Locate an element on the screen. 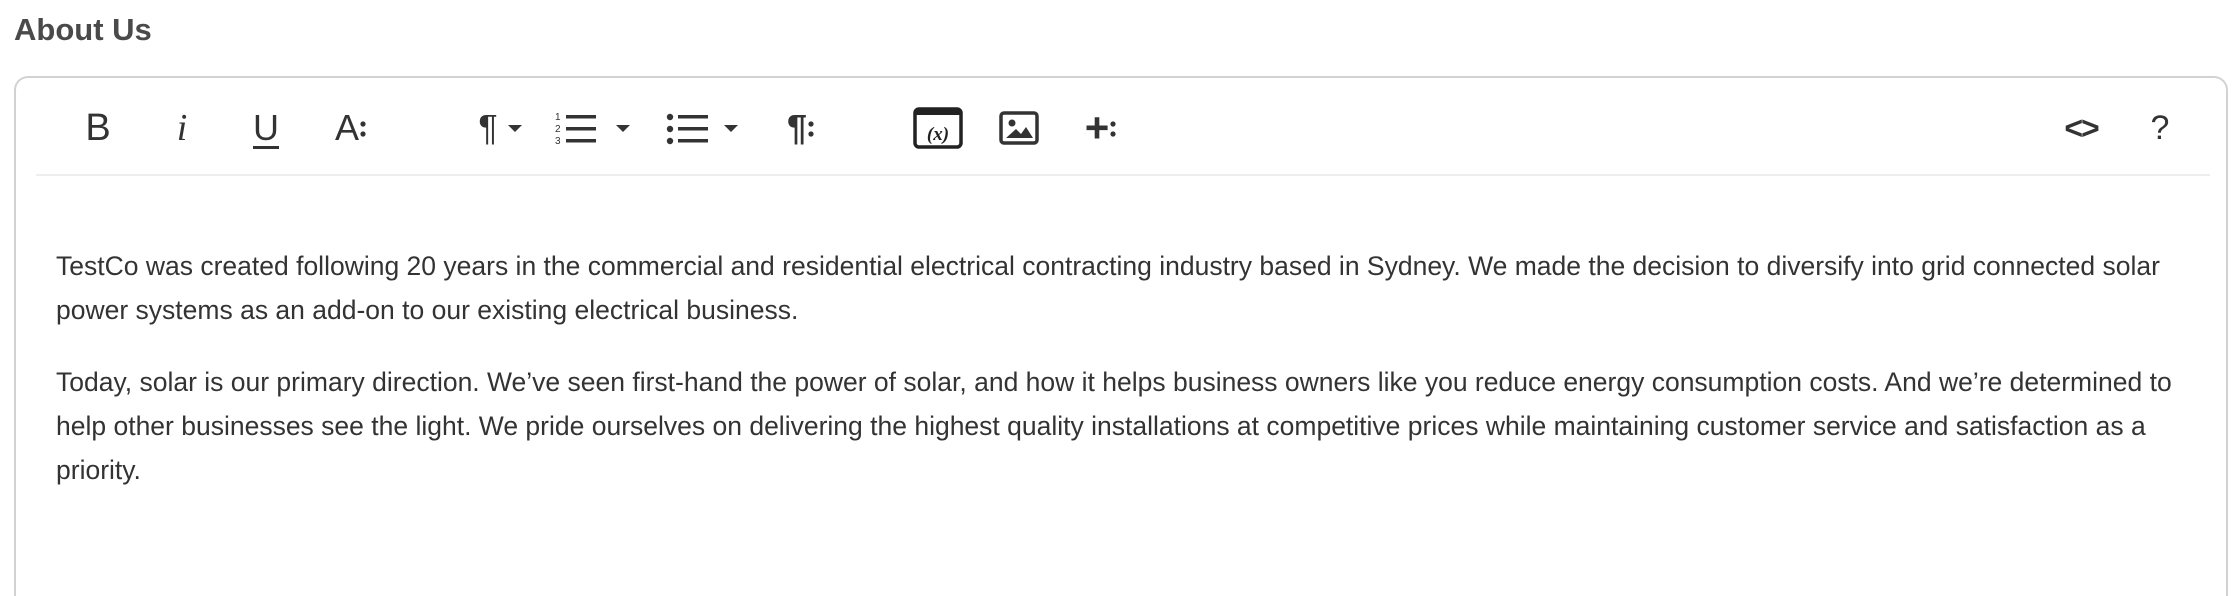  underline-icon: U is located at coordinates (266, 127).